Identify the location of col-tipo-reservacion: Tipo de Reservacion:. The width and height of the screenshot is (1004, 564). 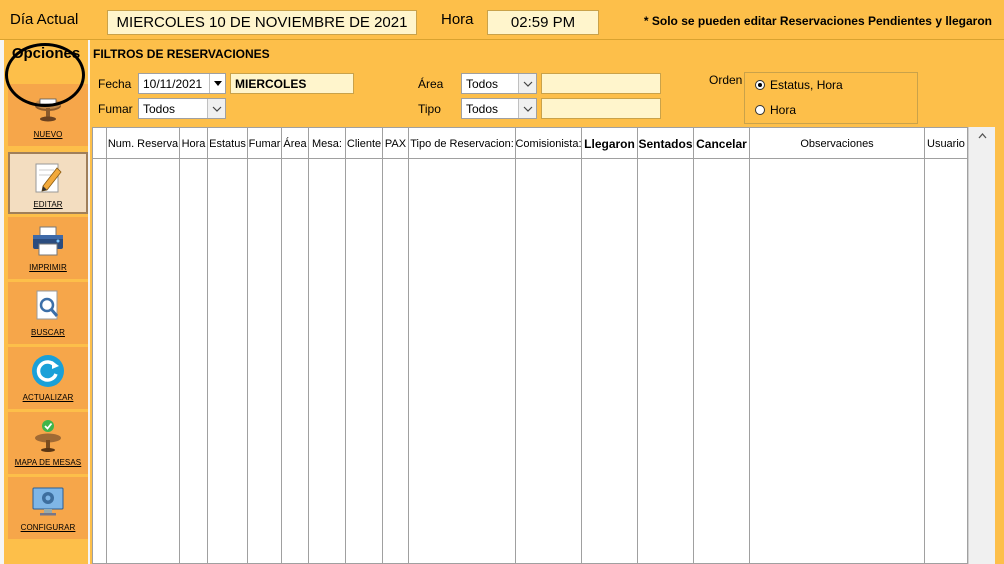
(462, 143).